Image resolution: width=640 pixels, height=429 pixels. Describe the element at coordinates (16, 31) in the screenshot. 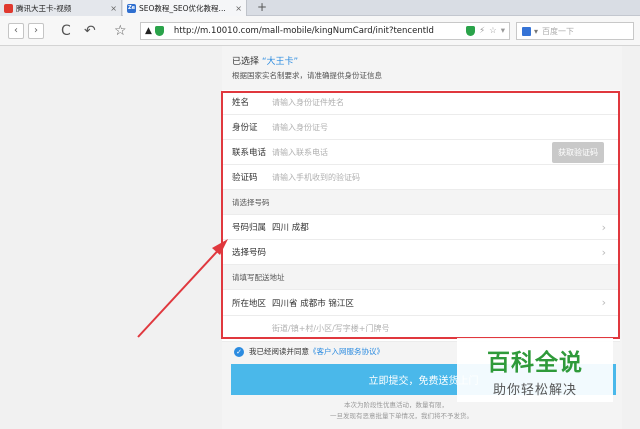

I see `back-button: ‹` at that location.